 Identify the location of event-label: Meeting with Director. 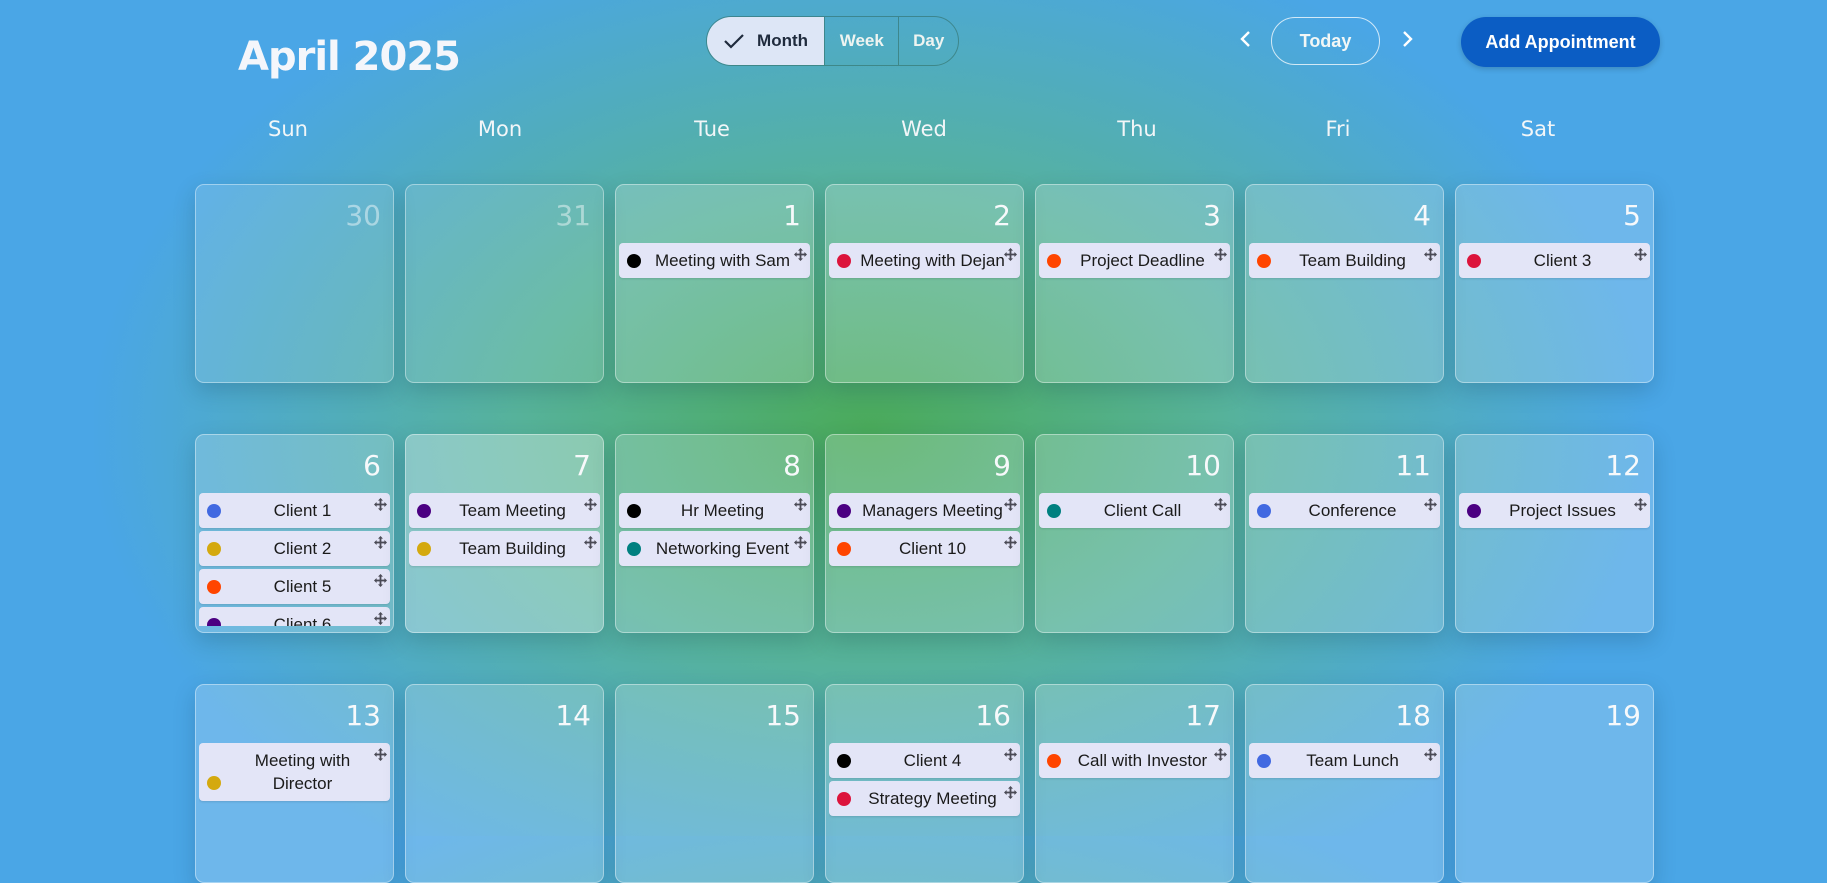
(302, 772).